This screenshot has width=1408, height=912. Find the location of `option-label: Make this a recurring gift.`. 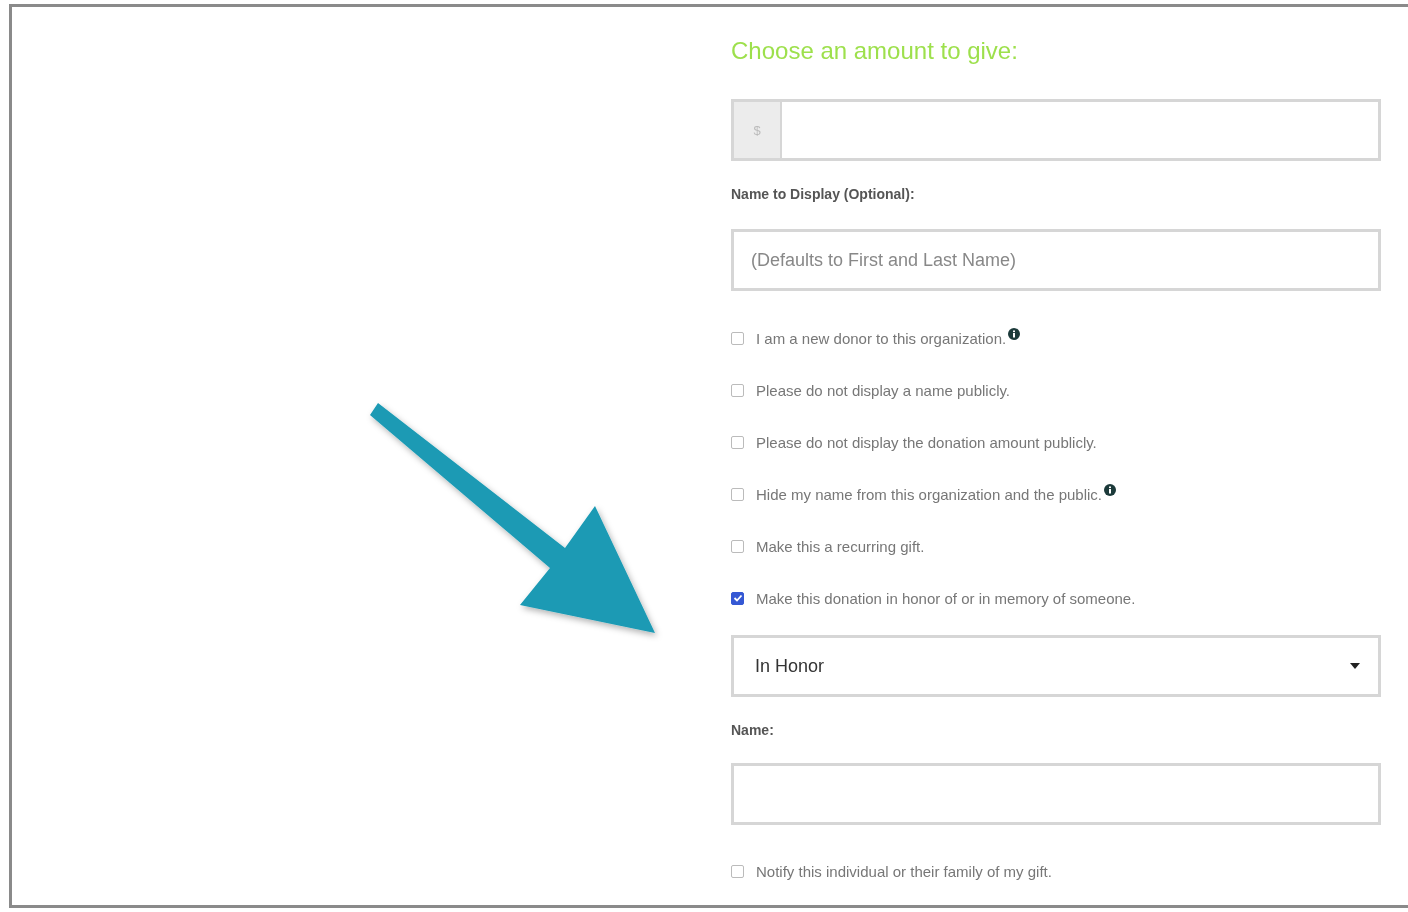

option-label: Make this a recurring gift. is located at coordinates (840, 546).